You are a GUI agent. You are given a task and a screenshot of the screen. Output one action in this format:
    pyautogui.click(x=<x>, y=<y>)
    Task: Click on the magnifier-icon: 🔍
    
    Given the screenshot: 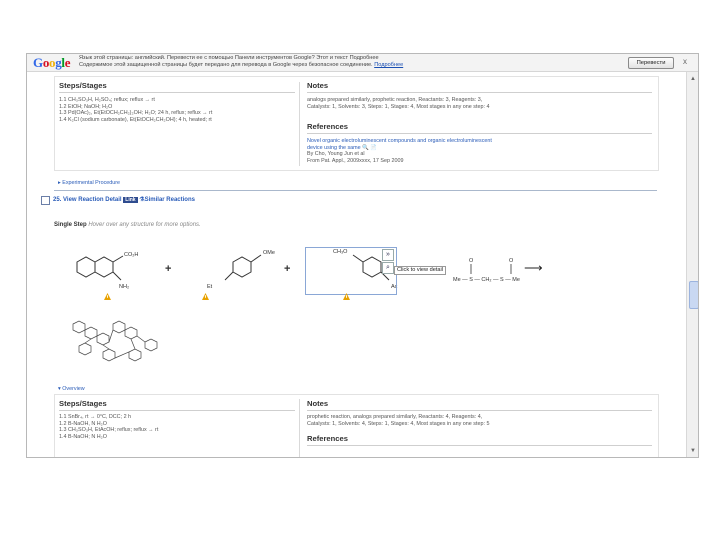 What is the action you would take?
    pyautogui.click(x=365, y=148)
    